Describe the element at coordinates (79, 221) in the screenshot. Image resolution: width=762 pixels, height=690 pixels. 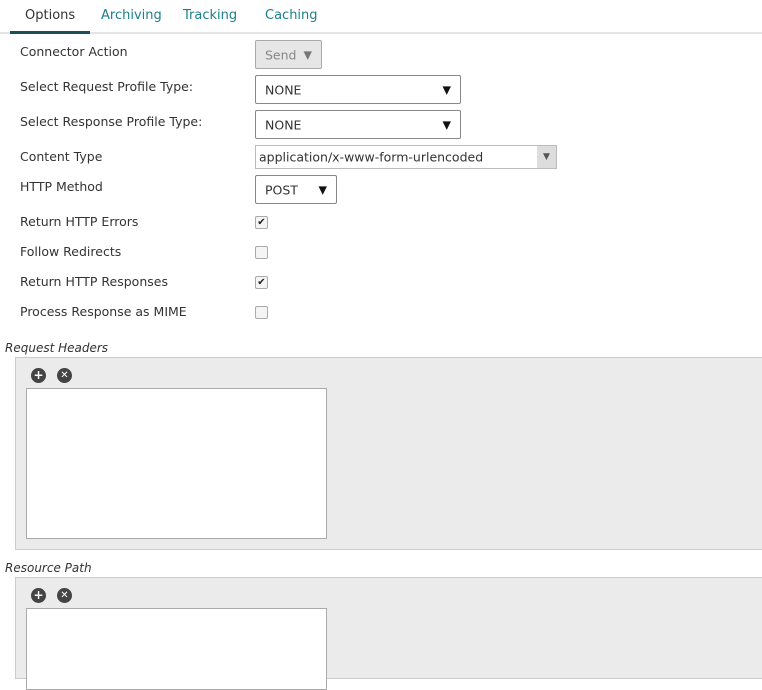
I see `return-http-errors-label: Return HTTP Errors` at that location.